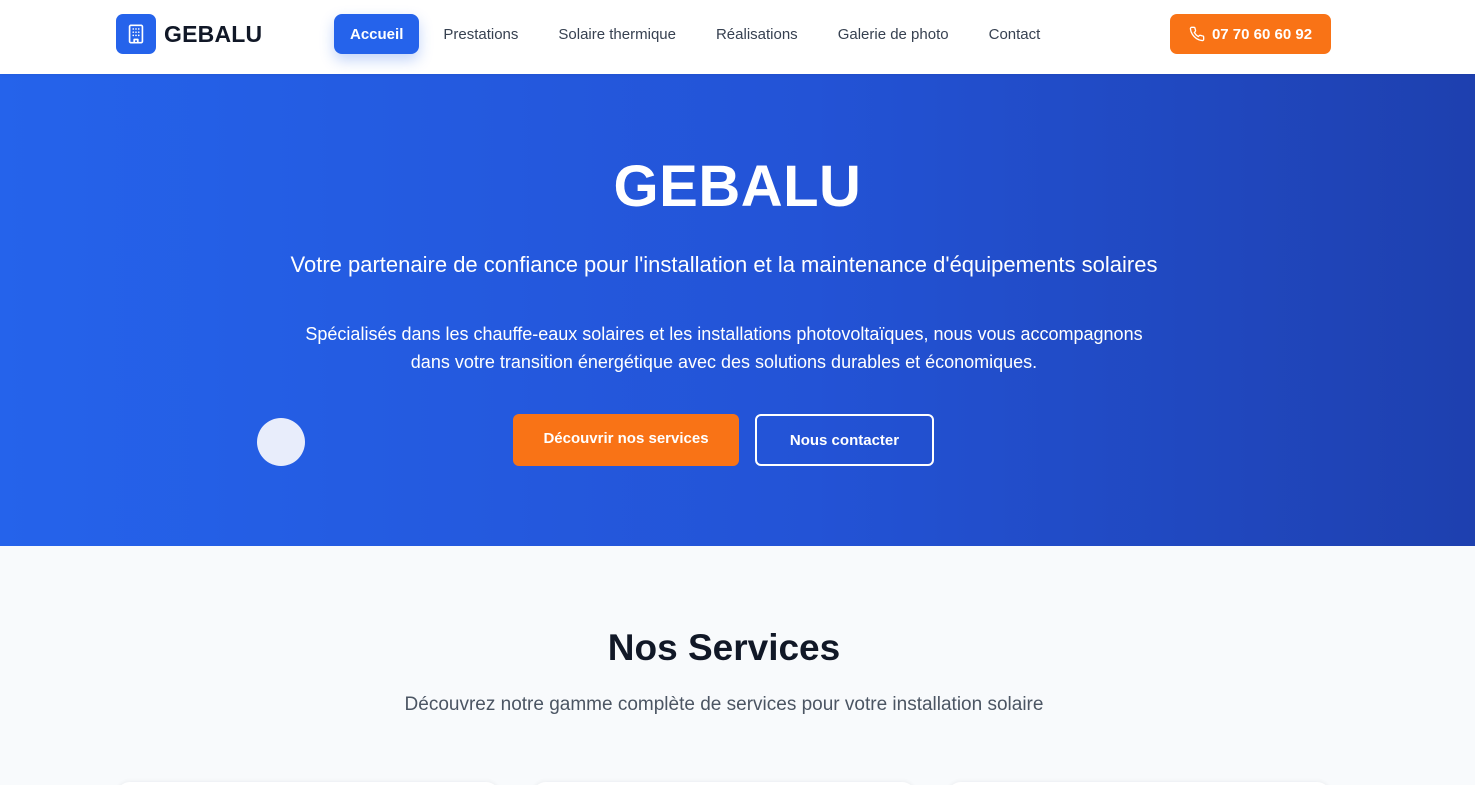 This screenshot has height=785, width=1475. I want to click on nav-item-realisations: Réalisations, so click(757, 34).